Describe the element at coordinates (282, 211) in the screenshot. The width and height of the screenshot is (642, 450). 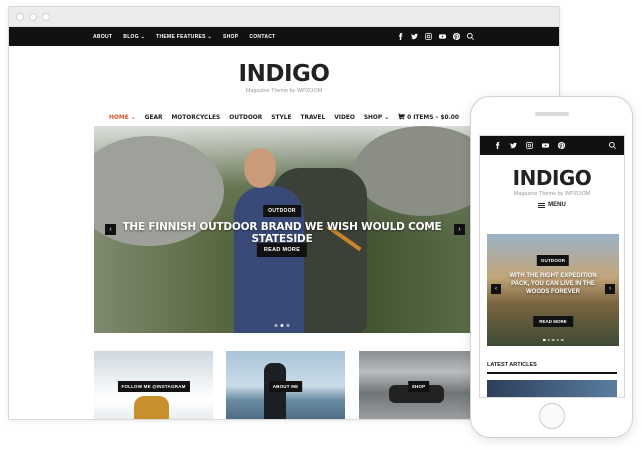
I see `hero-category-badge: OUTDOOR` at that location.